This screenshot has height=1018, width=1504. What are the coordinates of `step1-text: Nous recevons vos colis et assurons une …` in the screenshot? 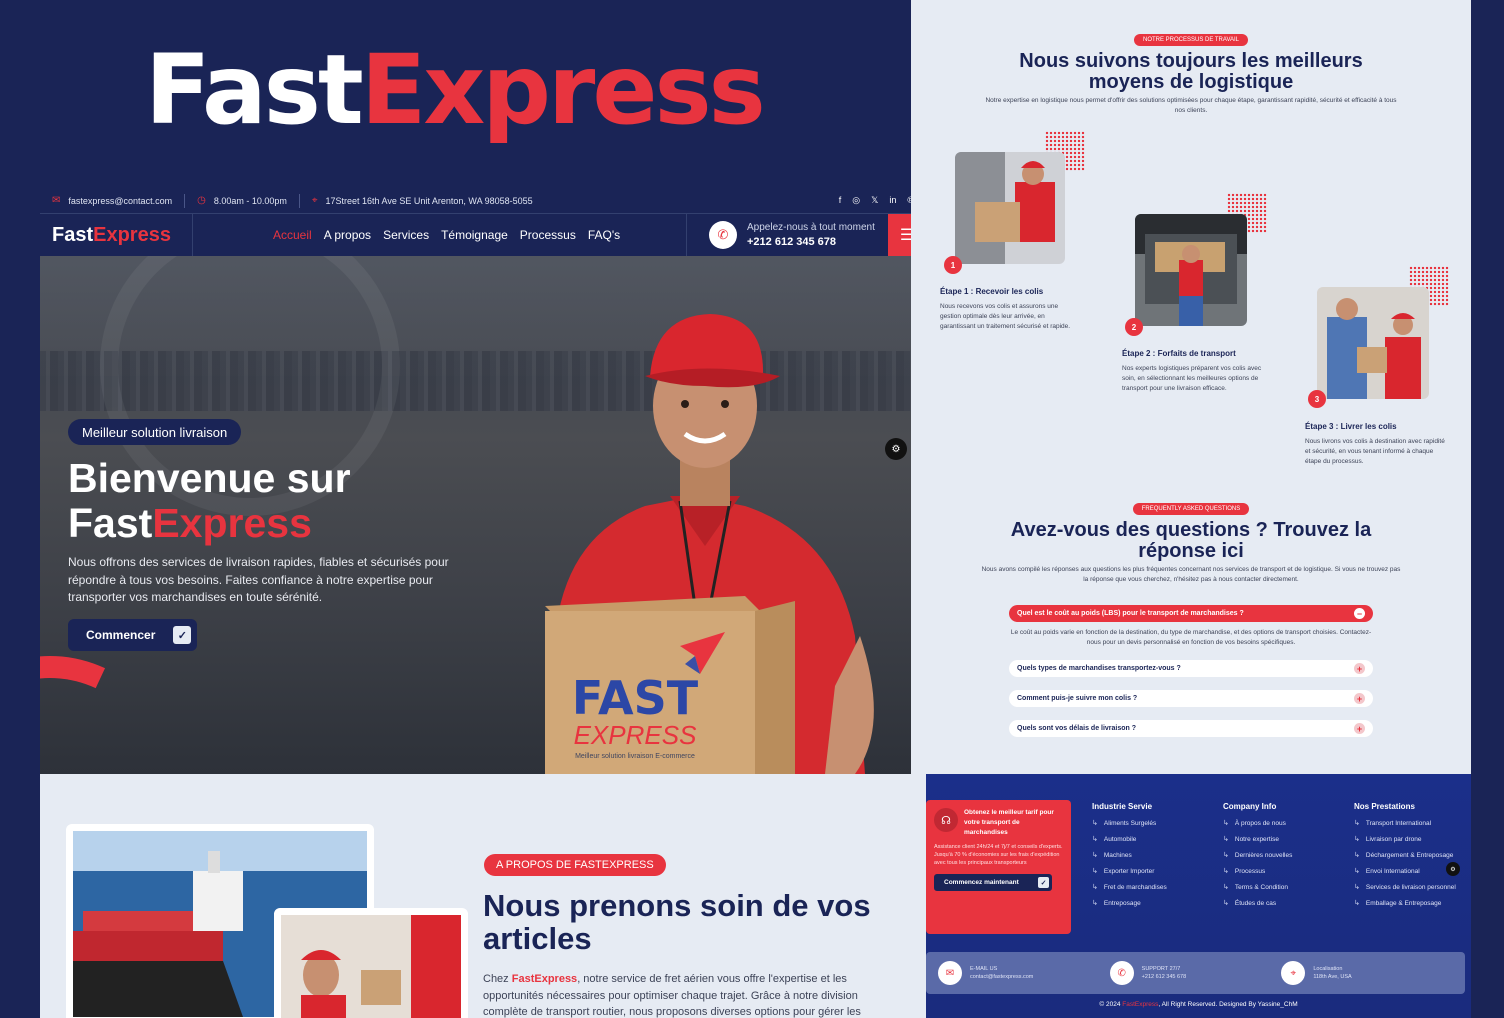 It's located at (1005, 316).